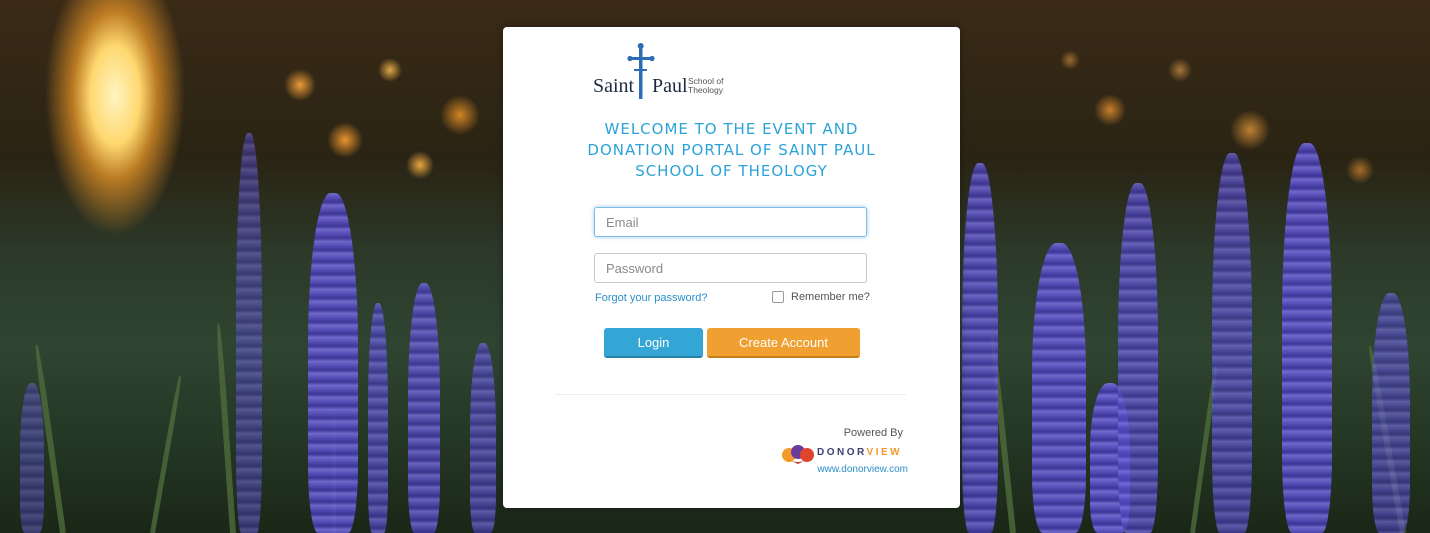 The width and height of the screenshot is (1430, 533). I want to click on logo-subtitle: School of Theology, so click(718, 86).